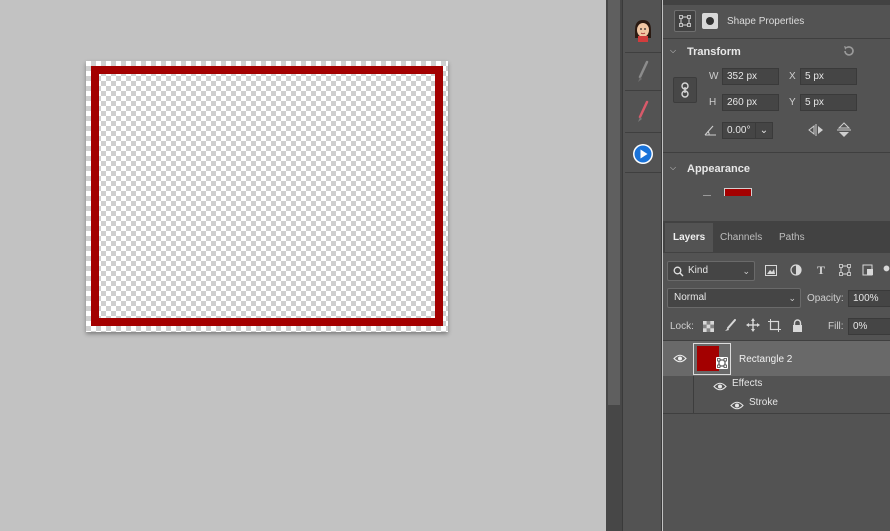 This screenshot has width=890, height=531. I want to click on fill-field: 0%, so click(869, 326).